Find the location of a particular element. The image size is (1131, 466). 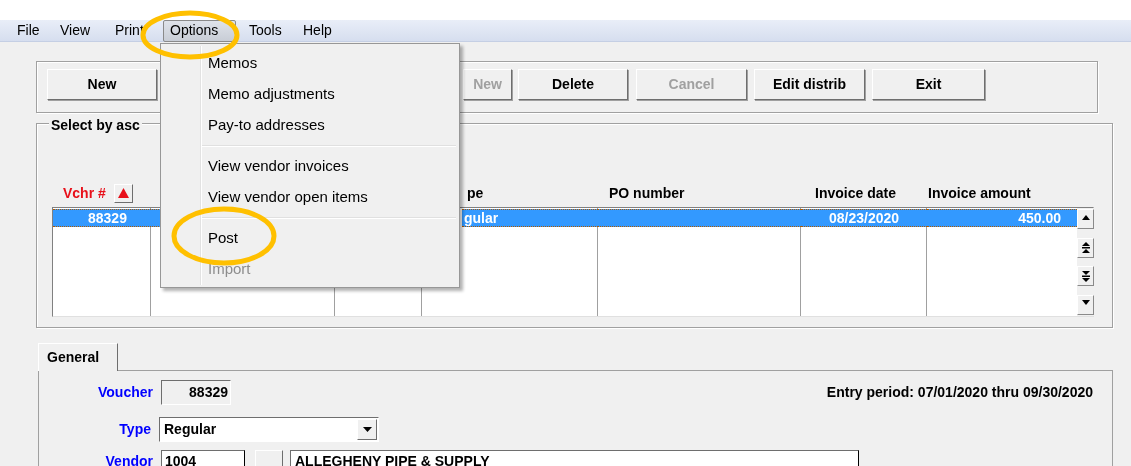

menu-item: View vendor invoices is located at coordinates (310, 166).